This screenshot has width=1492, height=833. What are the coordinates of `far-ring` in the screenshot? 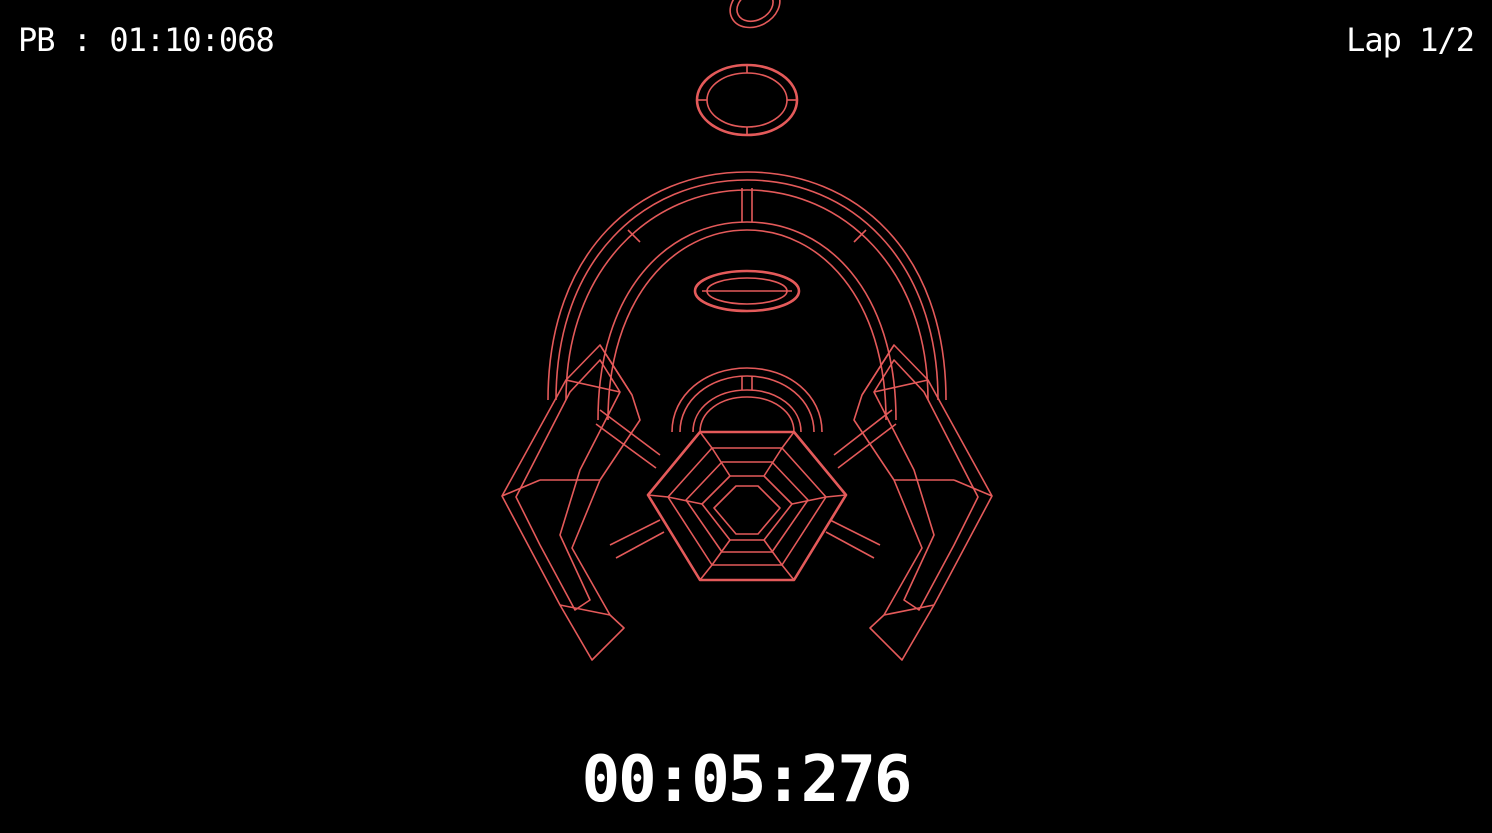 It's located at (755, 14).